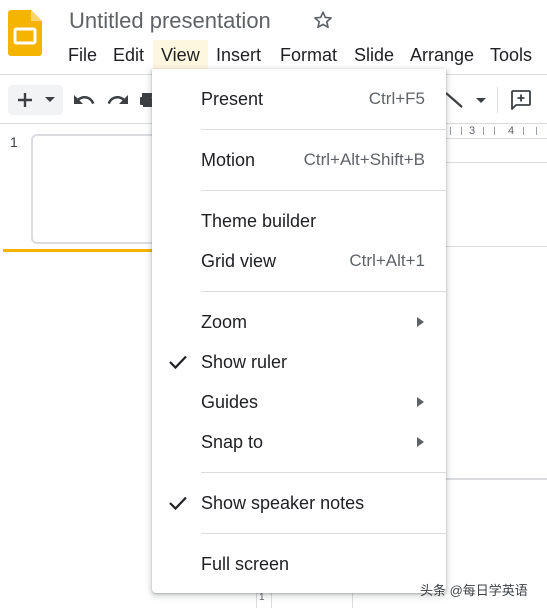 The image size is (547, 608). I want to click on google-slides-logo-icon, so click(25, 33).